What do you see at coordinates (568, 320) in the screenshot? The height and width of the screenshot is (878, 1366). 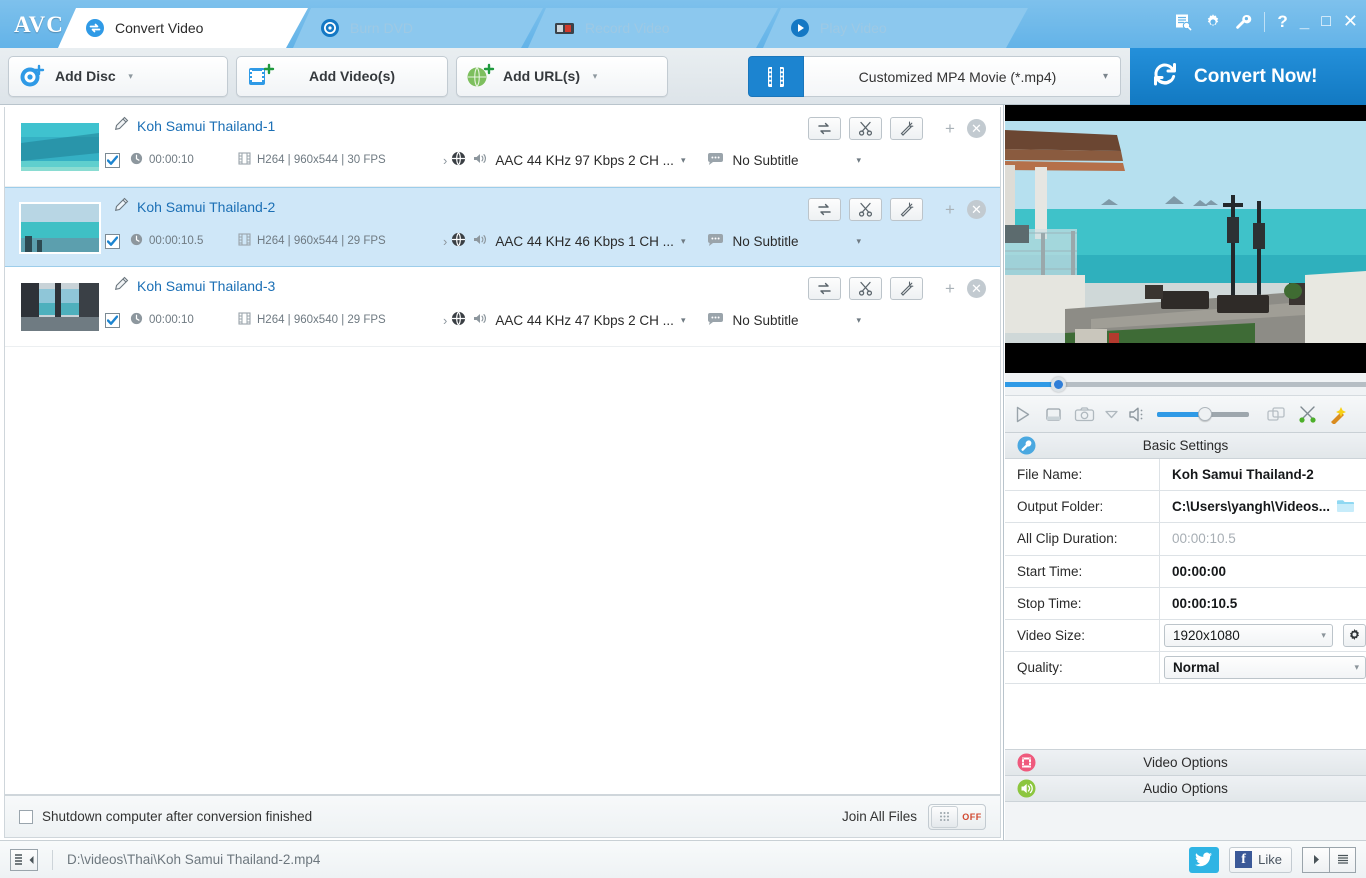 I see `audio-track-select: AAC 44 KHz 47 Kbps 2 CH ... ▾` at bounding box center [568, 320].